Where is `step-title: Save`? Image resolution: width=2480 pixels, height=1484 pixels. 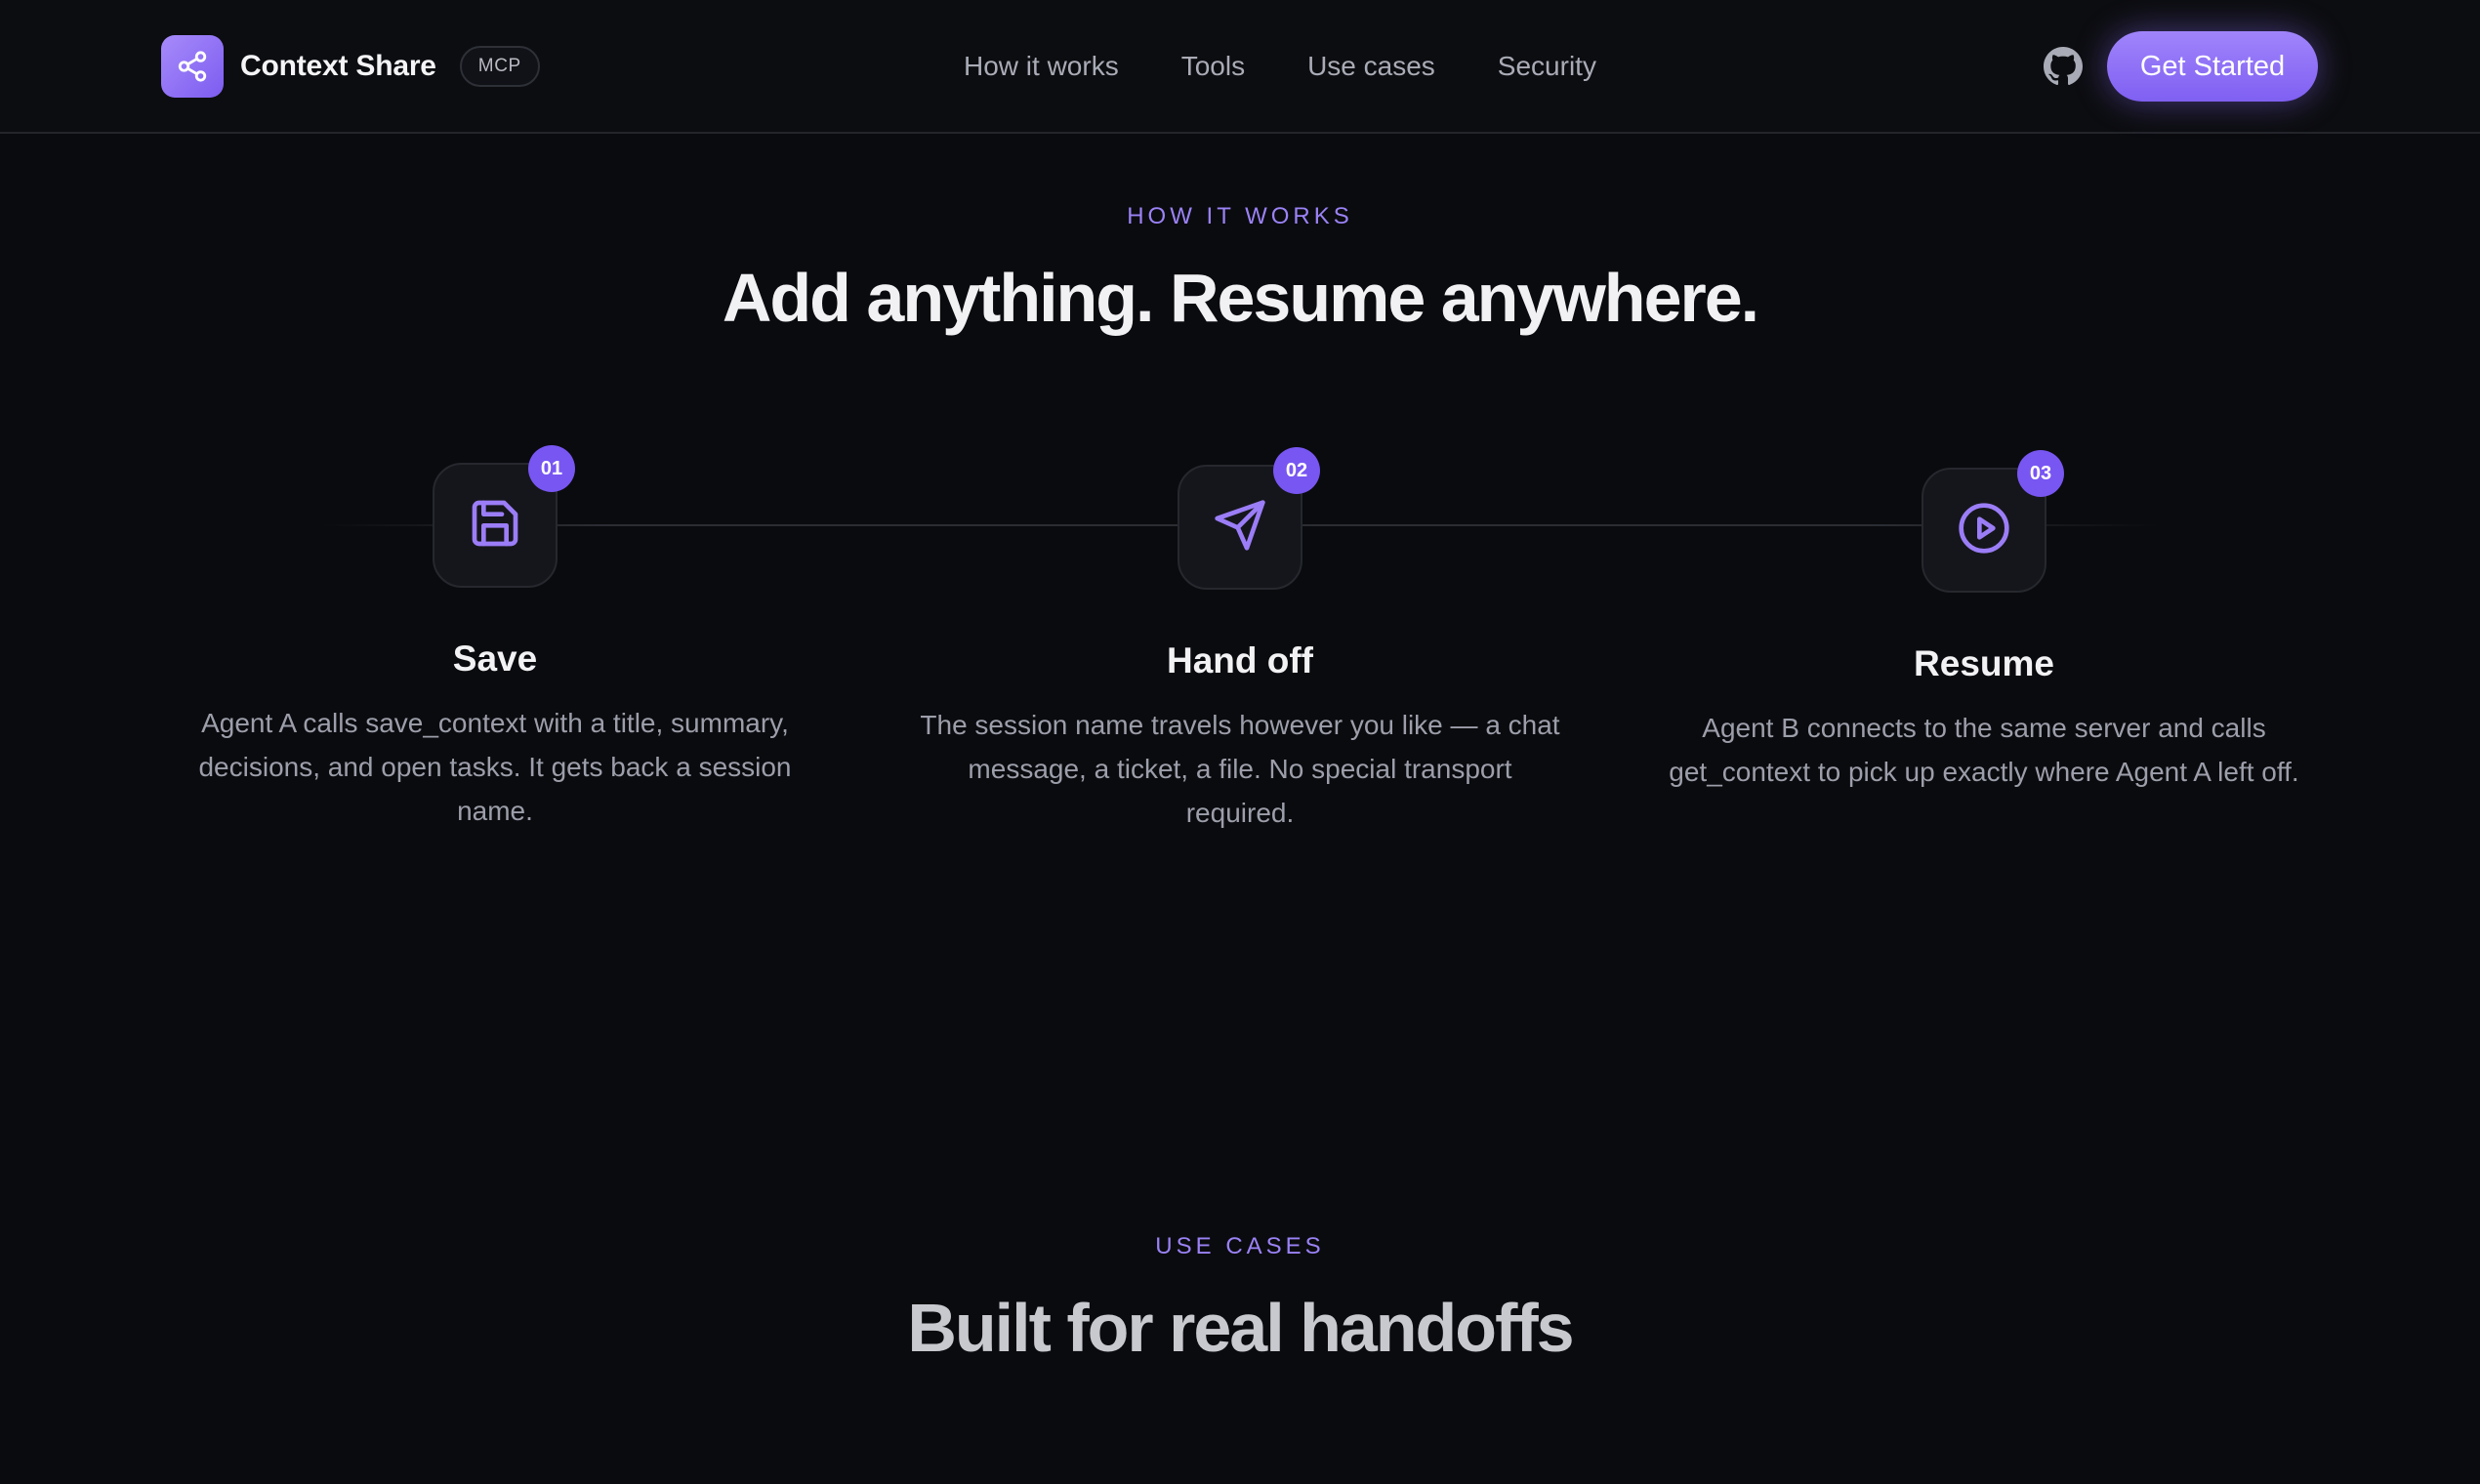 step-title: Save is located at coordinates (495, 659).